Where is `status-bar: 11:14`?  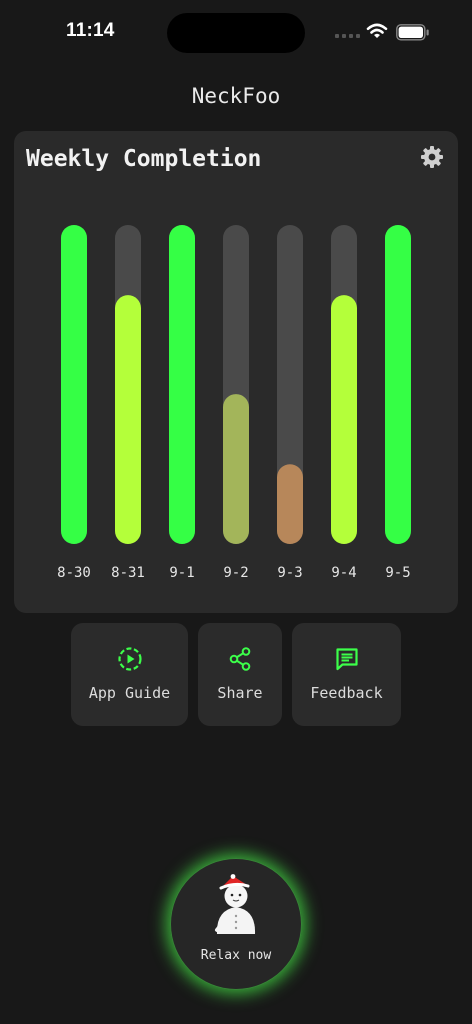 status-bar: 11:14 is located at coordinates (236, 32).